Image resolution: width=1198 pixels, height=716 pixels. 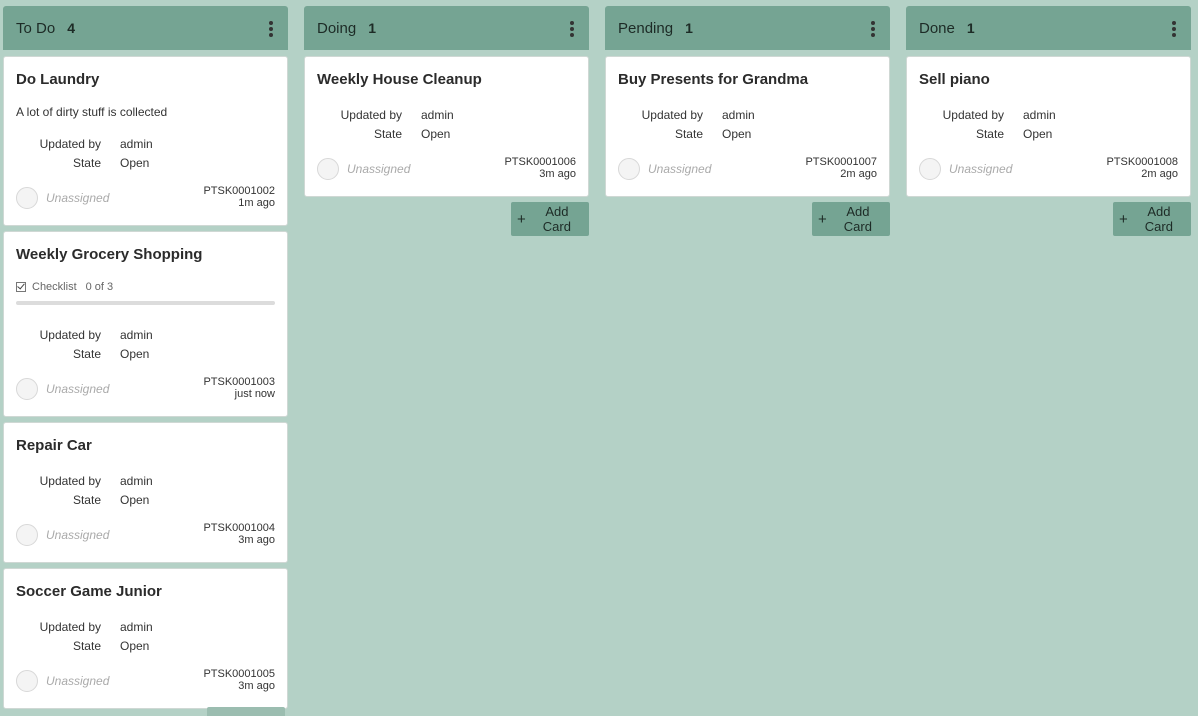 What do you see at coordinates (246, 711) in the screenshot?
I see `add-card-button` at bounding box center [246, 711].